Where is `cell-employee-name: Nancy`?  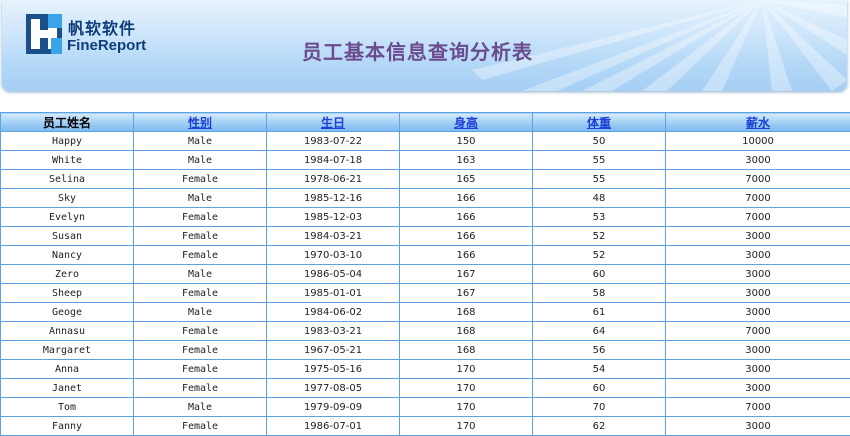
cell-employee-name: Nancy is located at coordinates (67, 255).